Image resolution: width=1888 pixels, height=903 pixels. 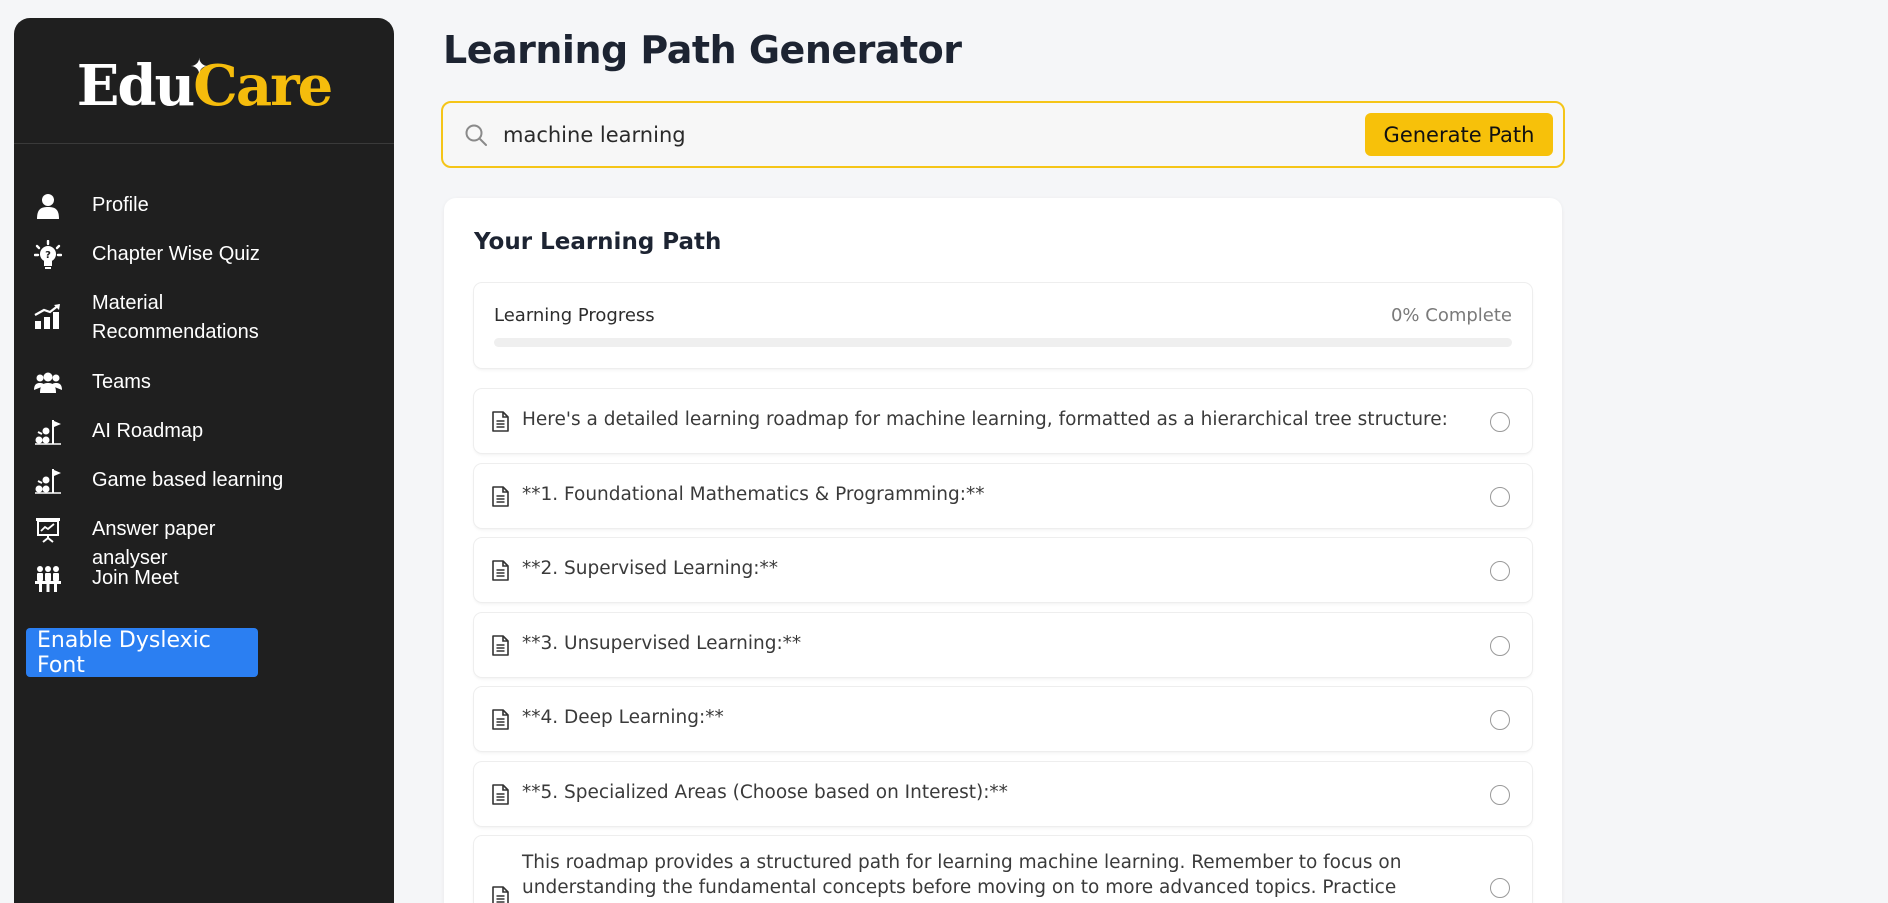 What do you see at coordinates (1003, 645) in the screenshot?
I see `learning-step: **3. Unsupervised Learning:**` at bounding box center [1003, 645].